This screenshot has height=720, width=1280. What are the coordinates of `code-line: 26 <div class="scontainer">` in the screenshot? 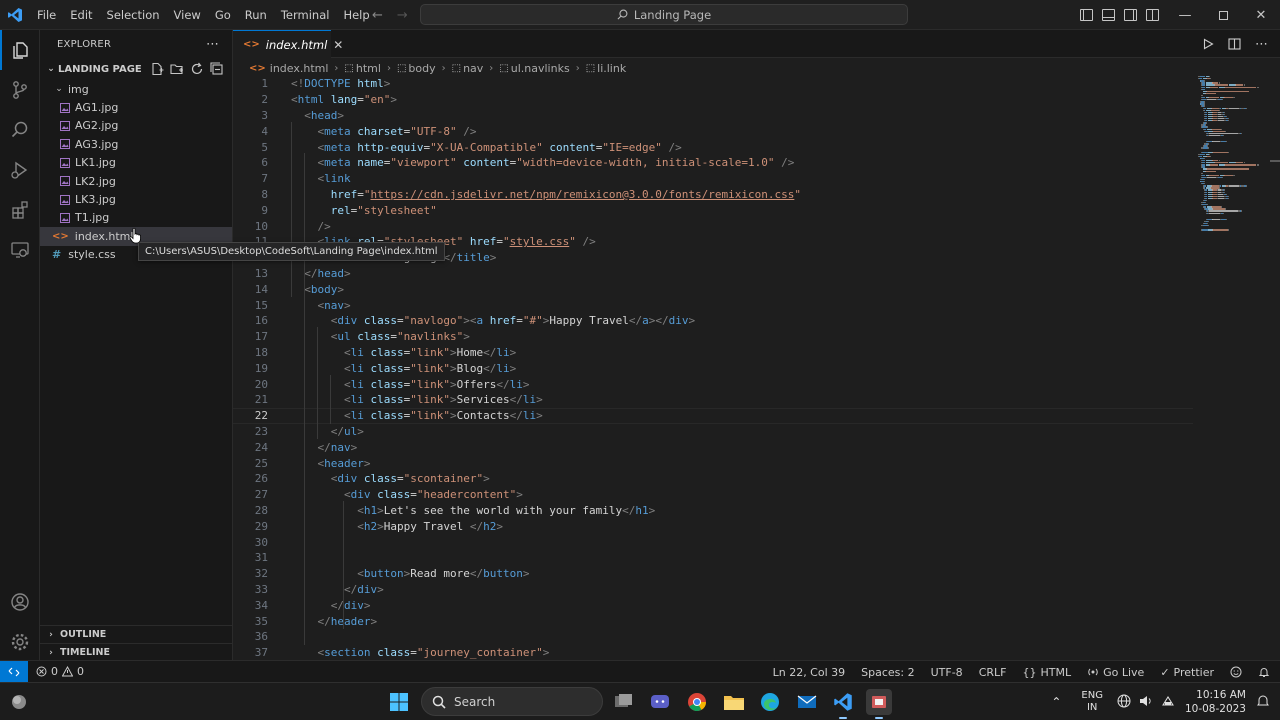 It's located at (713, 479).